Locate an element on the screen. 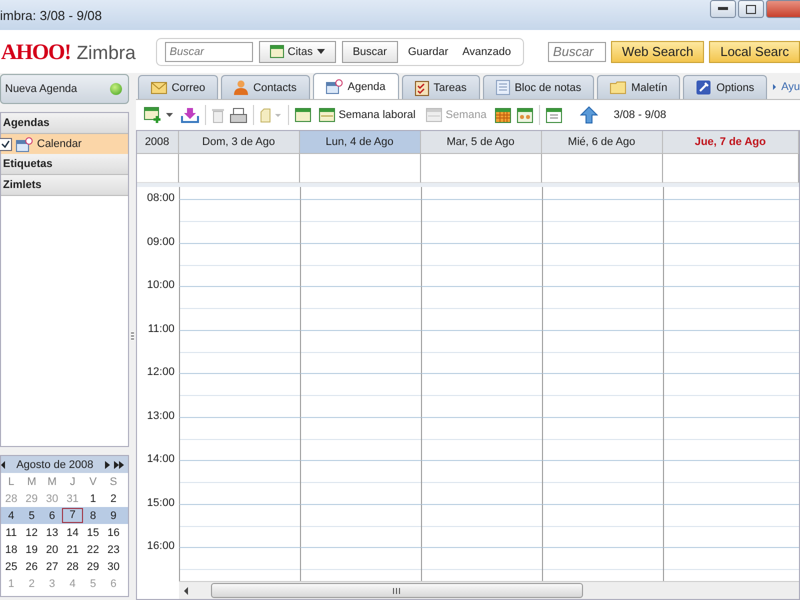 This screenshot has width=800, height=600. minimize-button is located at coordinates (723, 9).